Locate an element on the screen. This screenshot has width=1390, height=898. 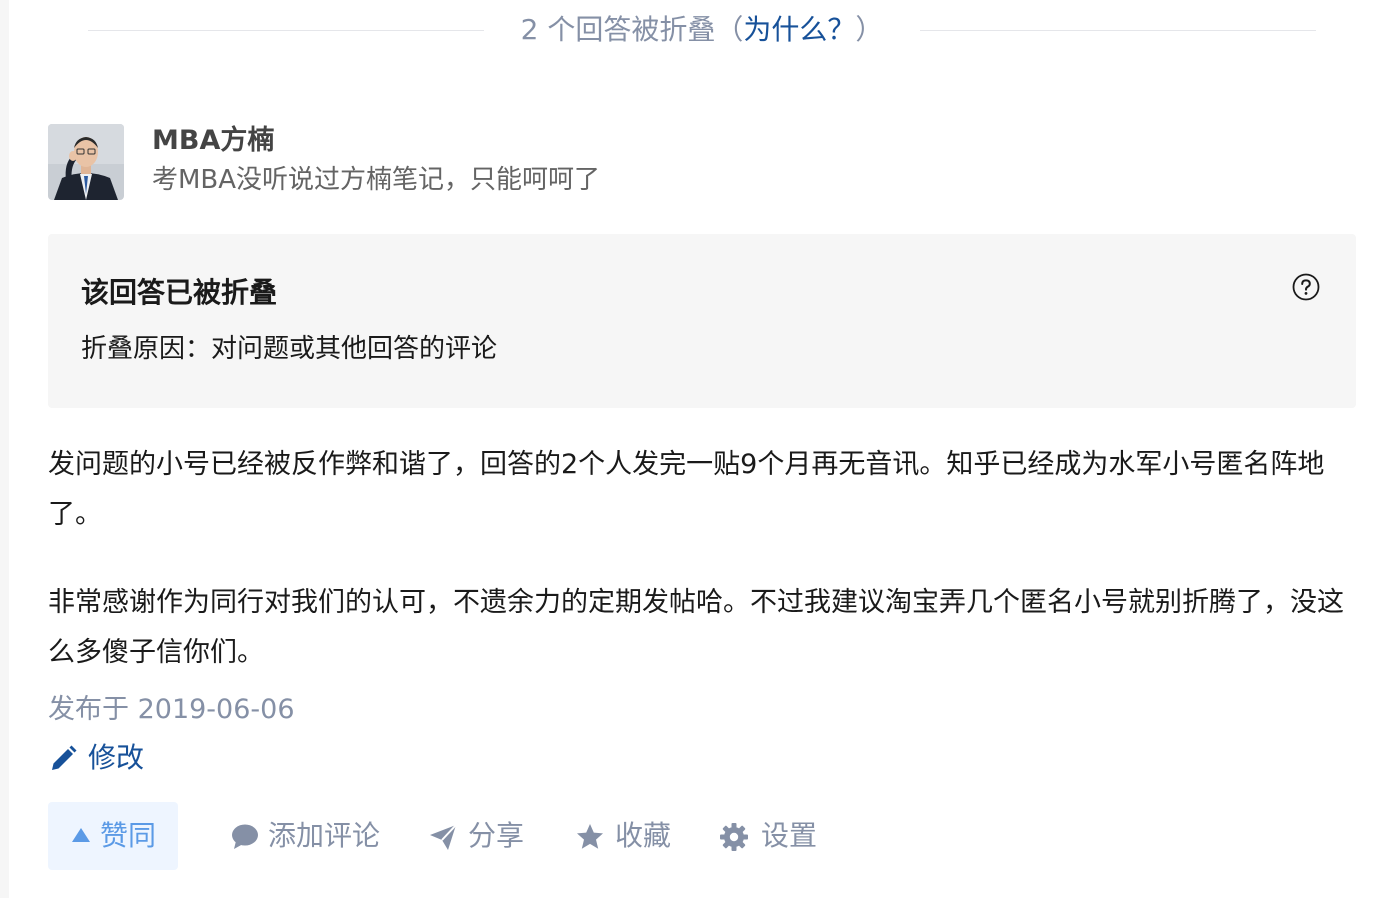
avatar is located at coordinates (86, 162).